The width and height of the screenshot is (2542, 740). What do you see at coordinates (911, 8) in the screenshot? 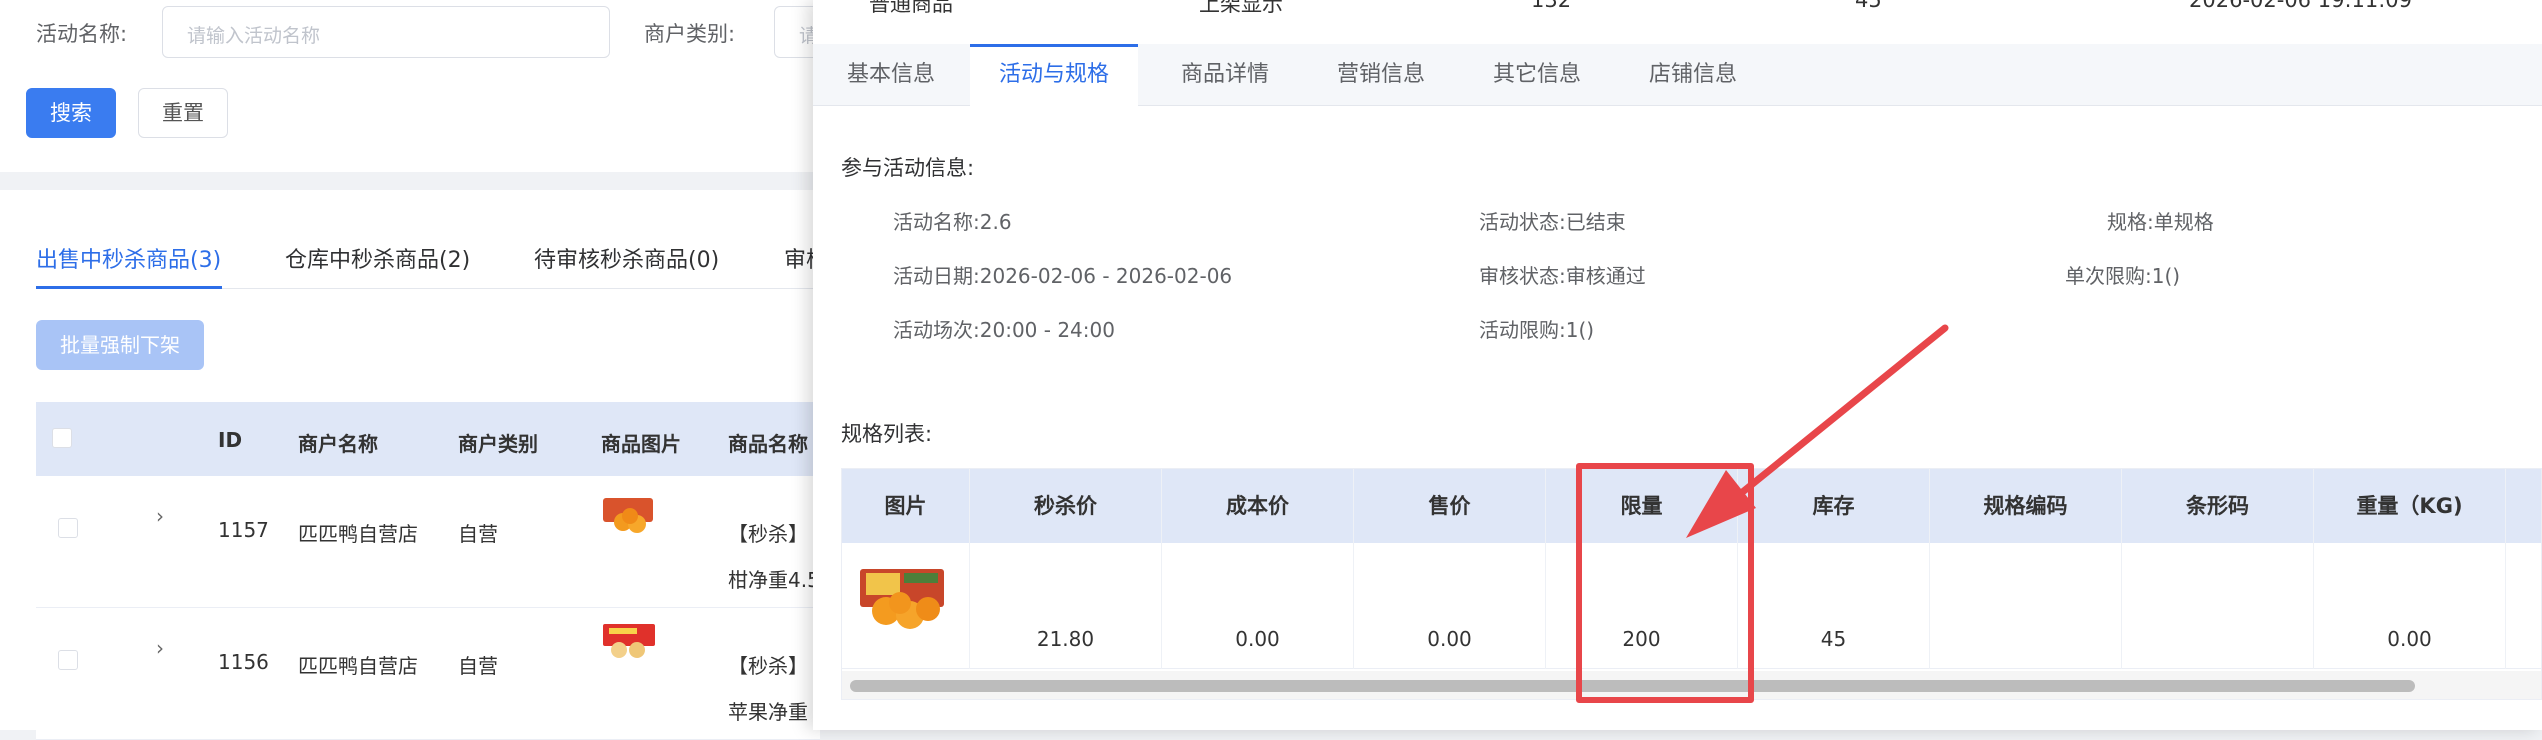
I see `product-type-value: 普通商品` at bounding box center [911, 8].